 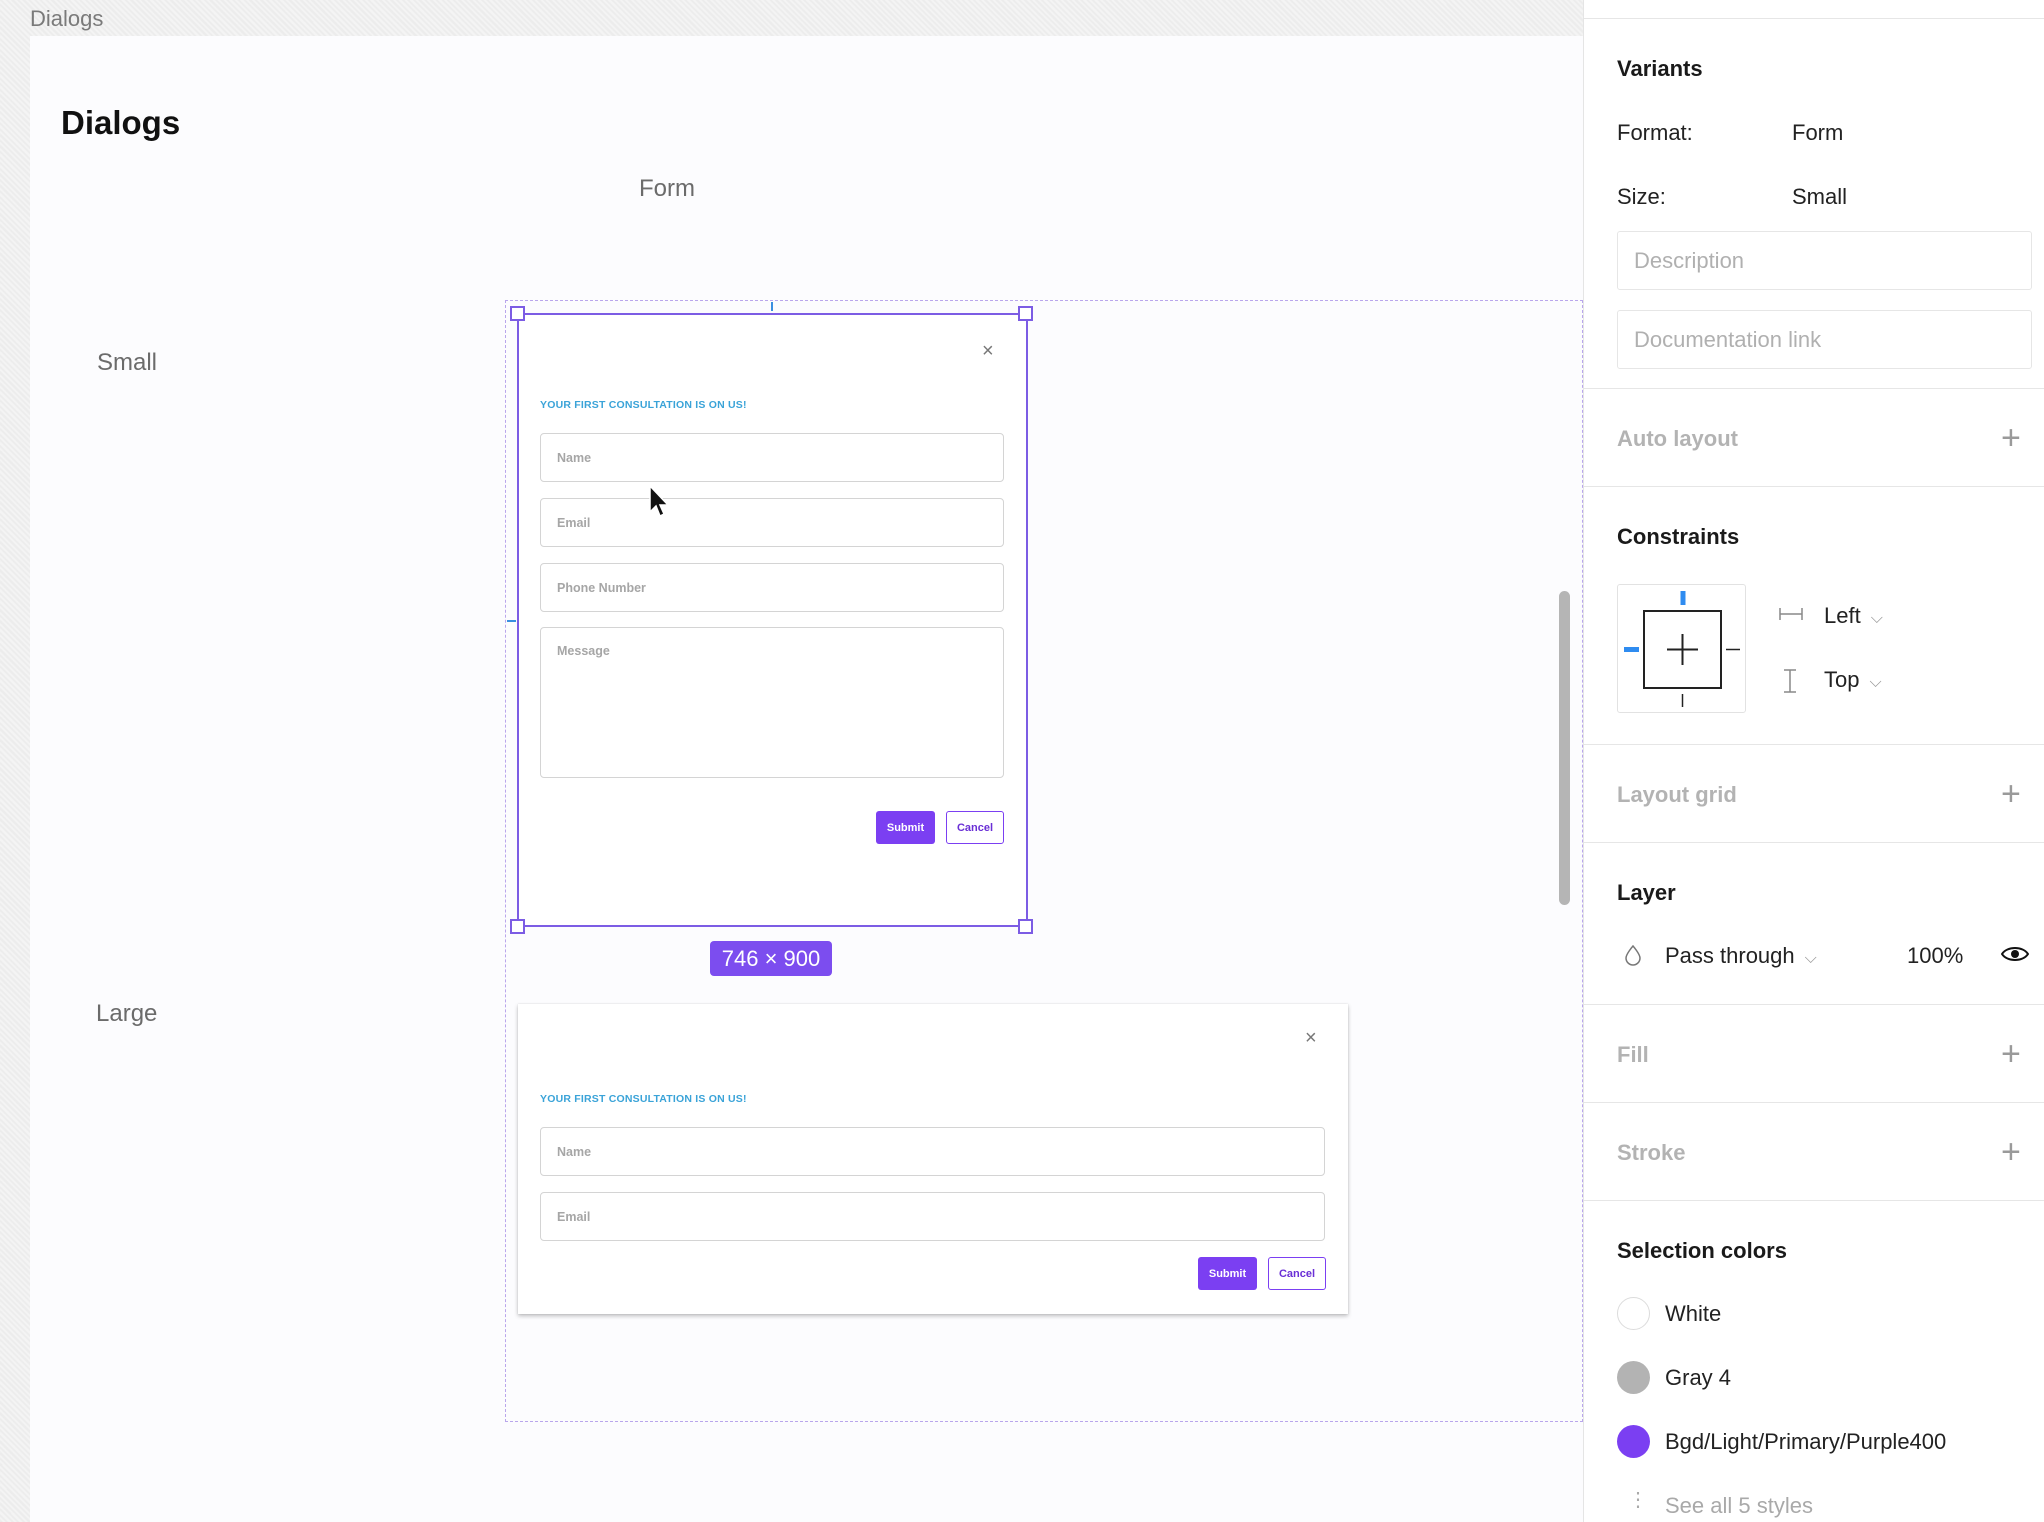 What do you see at coordinates (66, 19) in the screenshot?
I see `frame-label: Dialogs` at bounding box center [66, 19].